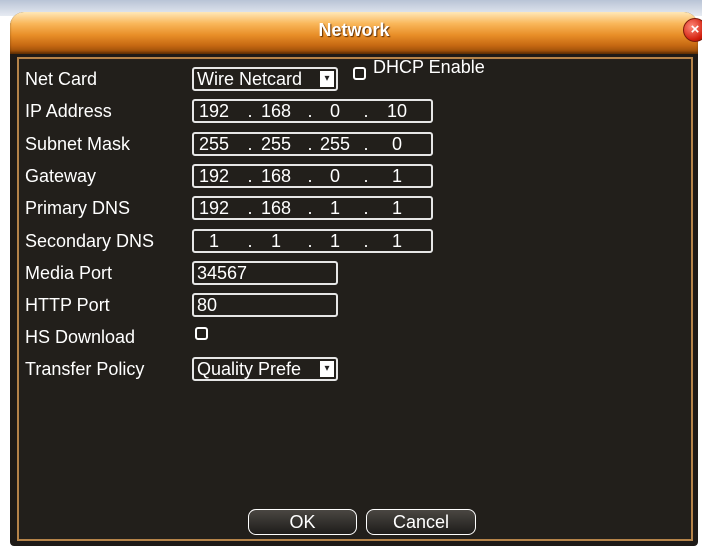  What do you see at coordinates (335, 111) in the screenshot?
I see `ip-octet-3: 0` at bounding box center [335, 111].